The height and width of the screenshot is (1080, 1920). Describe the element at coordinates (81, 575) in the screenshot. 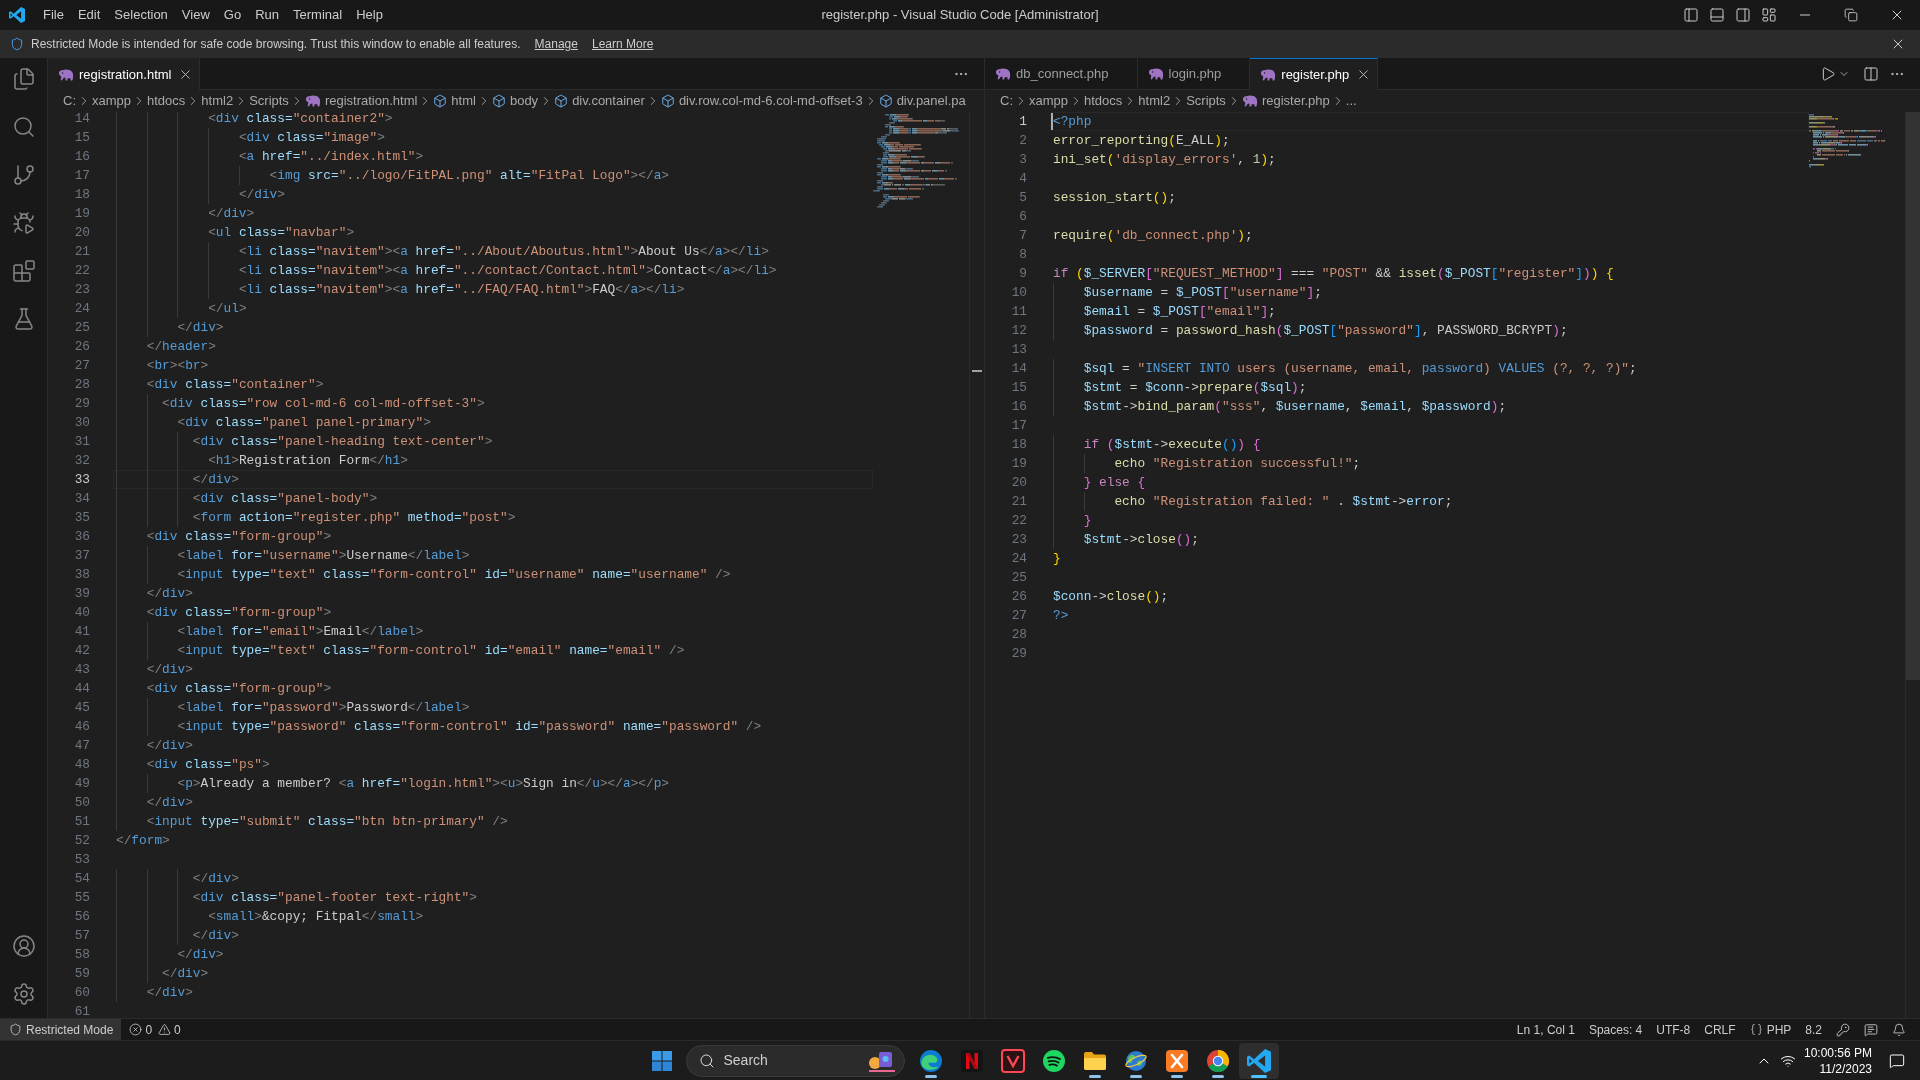

I see `line-number: 38` at that location.